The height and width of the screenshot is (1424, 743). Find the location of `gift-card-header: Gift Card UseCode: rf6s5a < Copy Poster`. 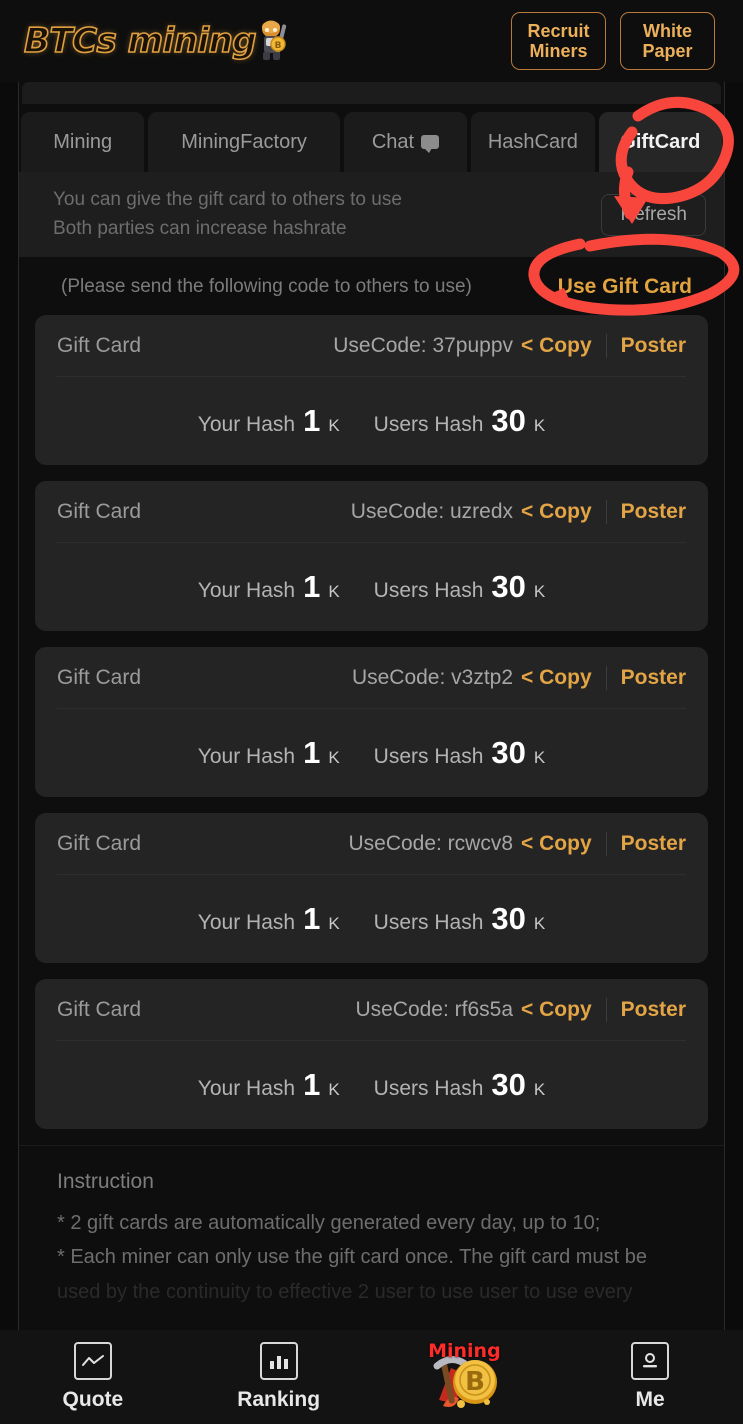

gift-card-header: Gift Card UseCode: rf6s5a < Copy Poster is located at coordinates (371, 1010).